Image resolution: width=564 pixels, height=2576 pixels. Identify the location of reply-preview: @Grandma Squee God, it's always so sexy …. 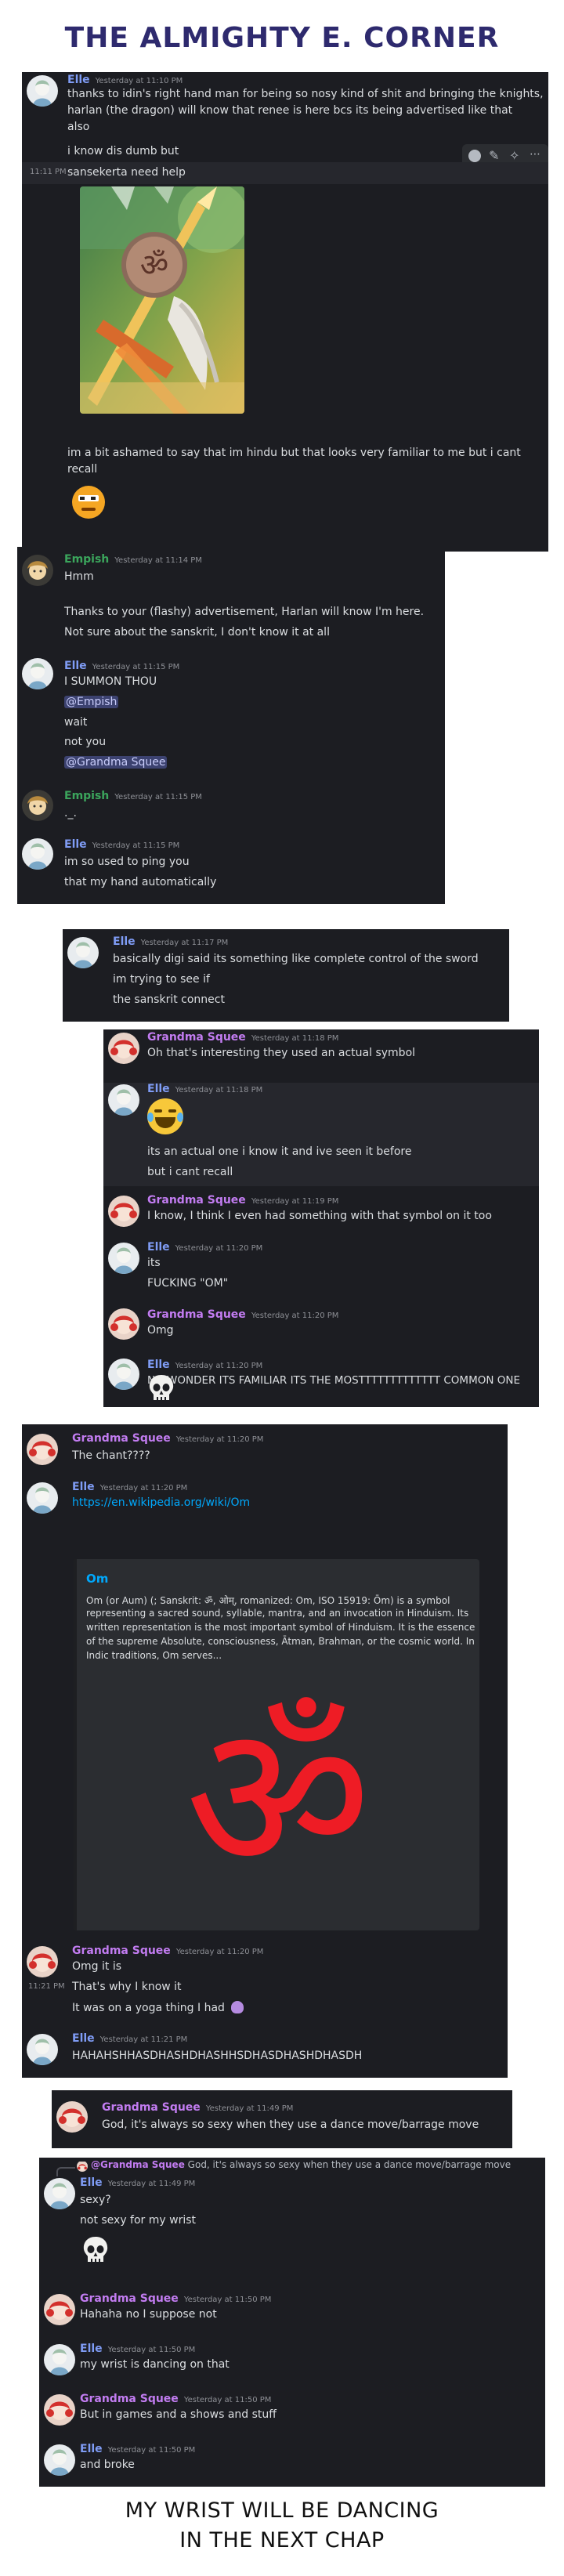
(301, 2164).